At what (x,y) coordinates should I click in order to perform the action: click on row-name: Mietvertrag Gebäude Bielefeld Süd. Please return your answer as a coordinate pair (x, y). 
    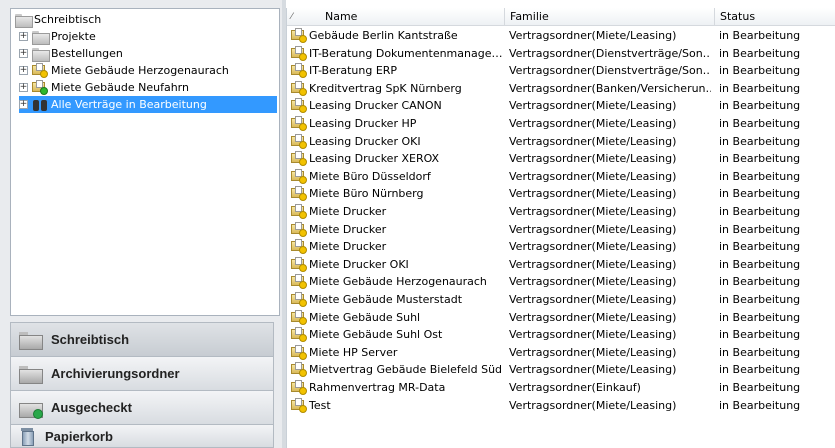
    Looking at the image, I should click on (406, 370).